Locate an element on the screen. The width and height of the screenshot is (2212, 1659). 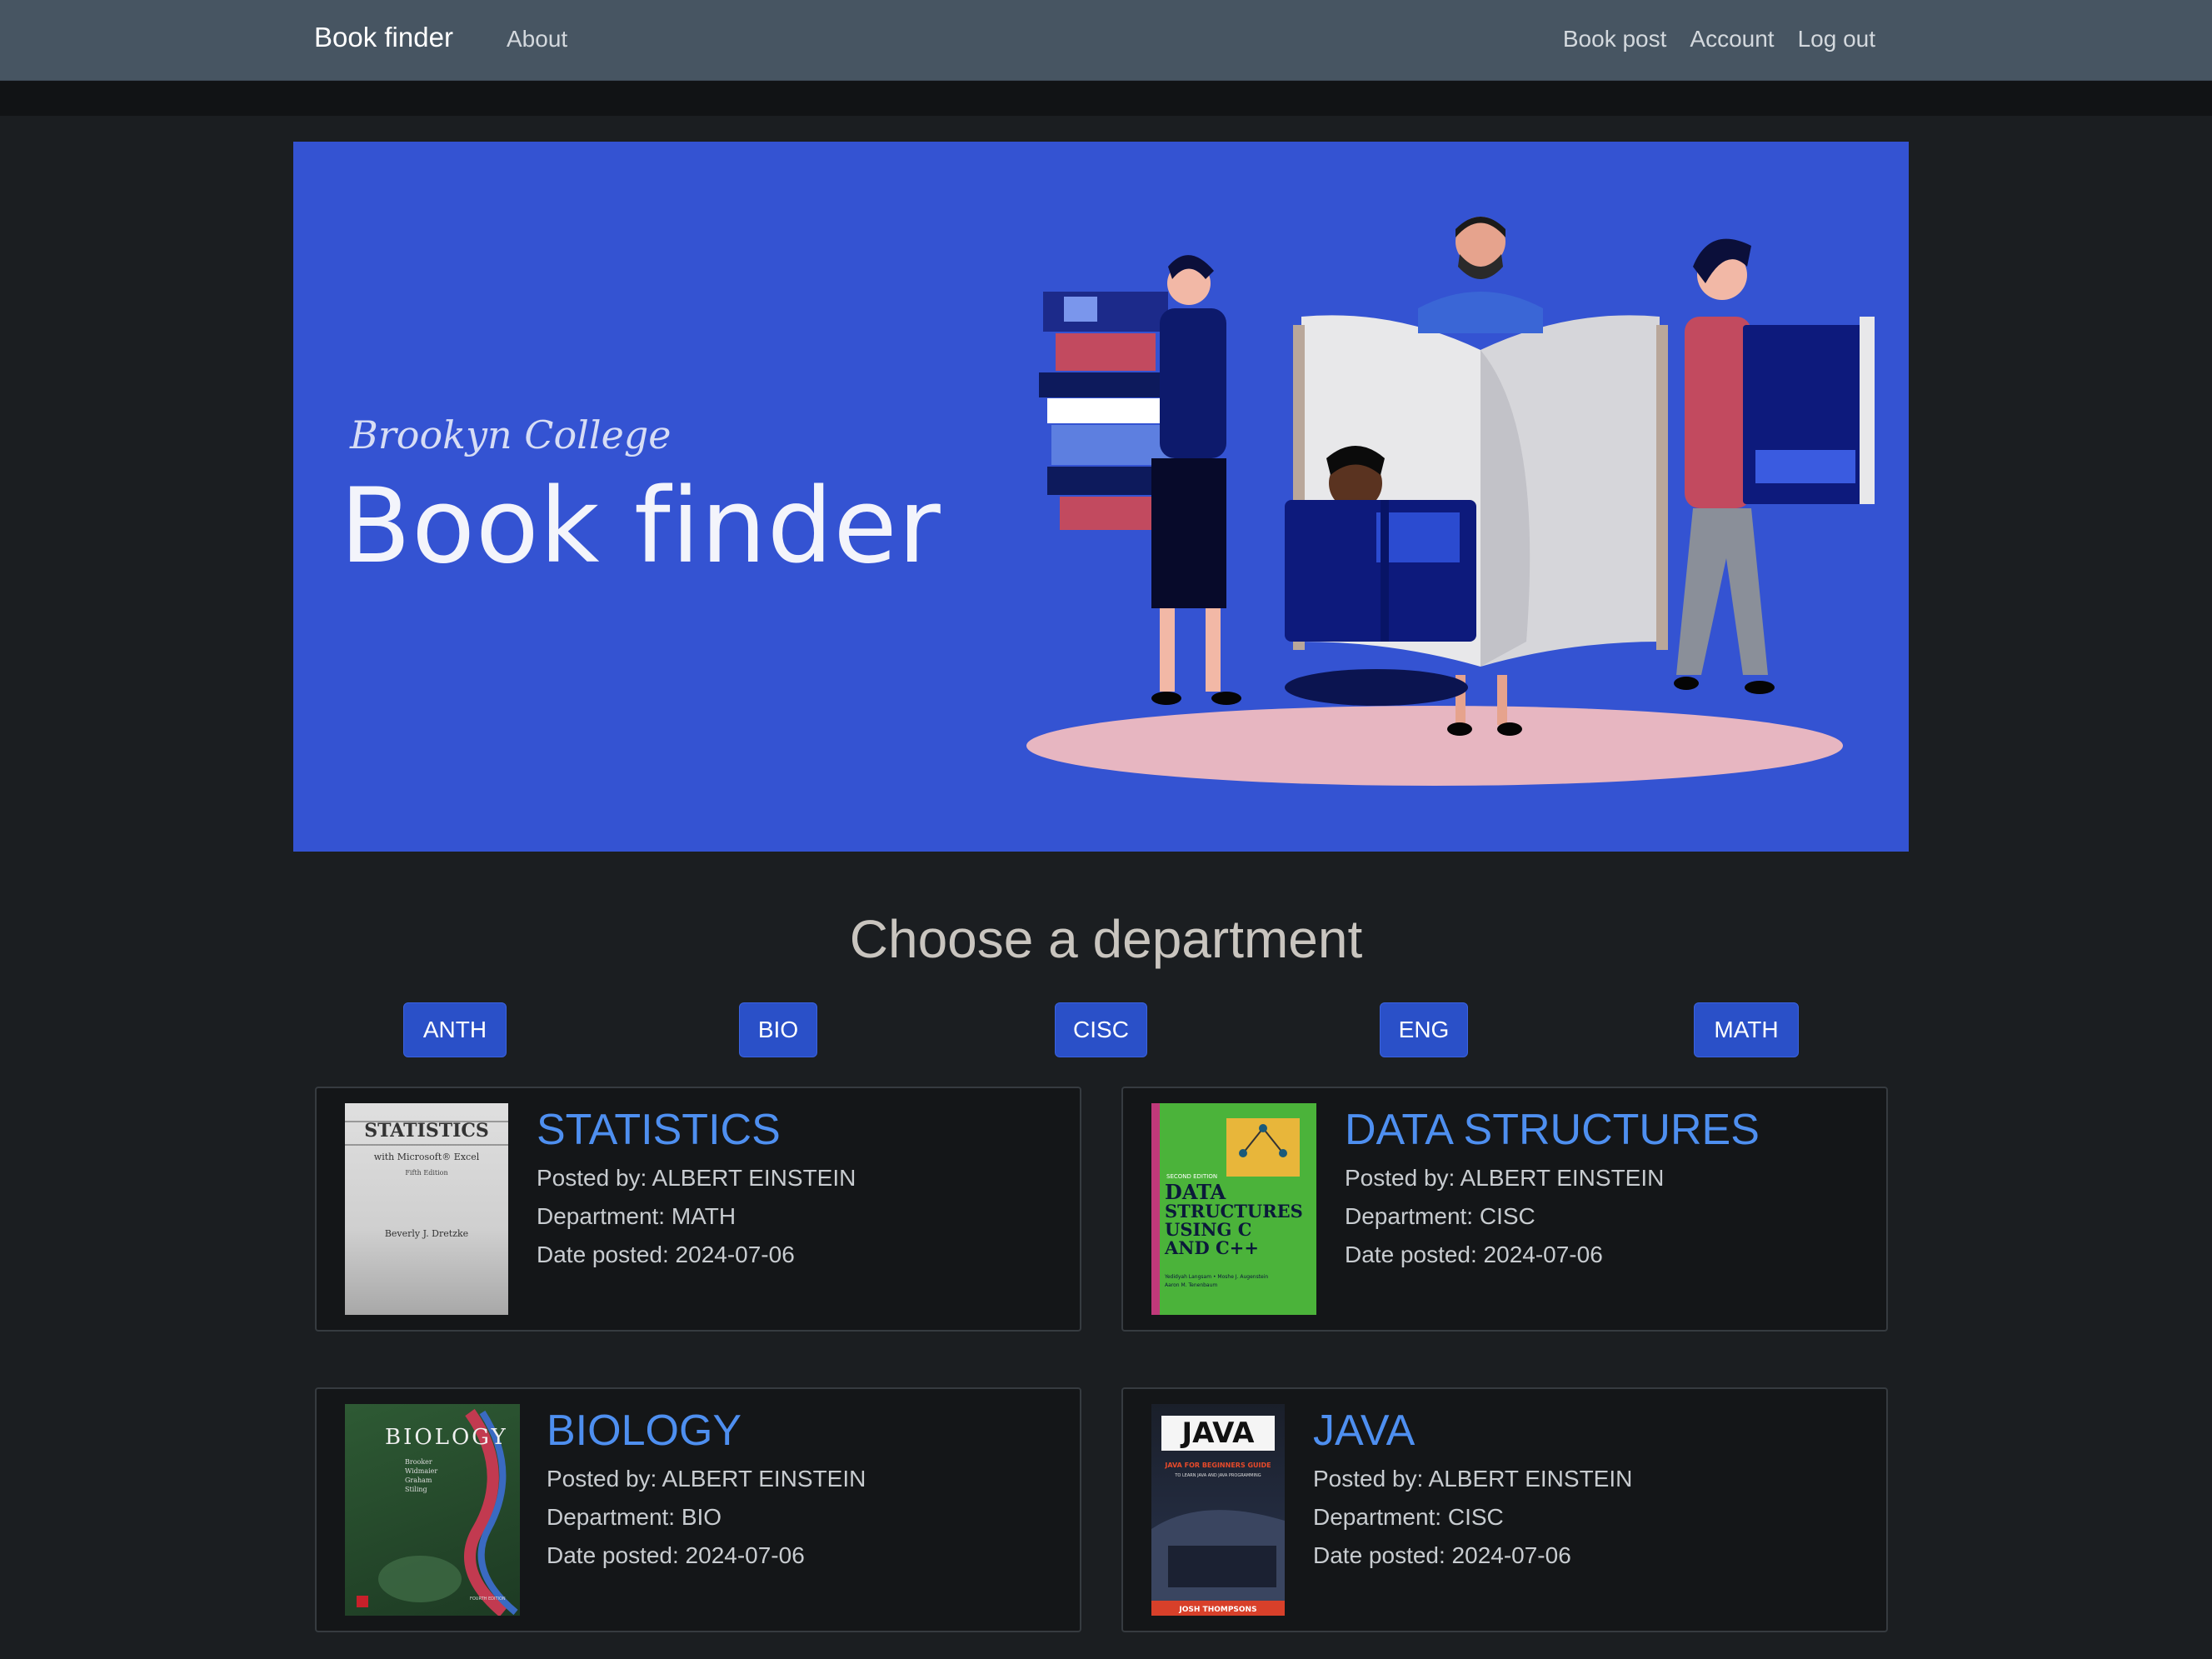
svg-text: with Microsoft® Excel is located at coordinates (427, 1157).